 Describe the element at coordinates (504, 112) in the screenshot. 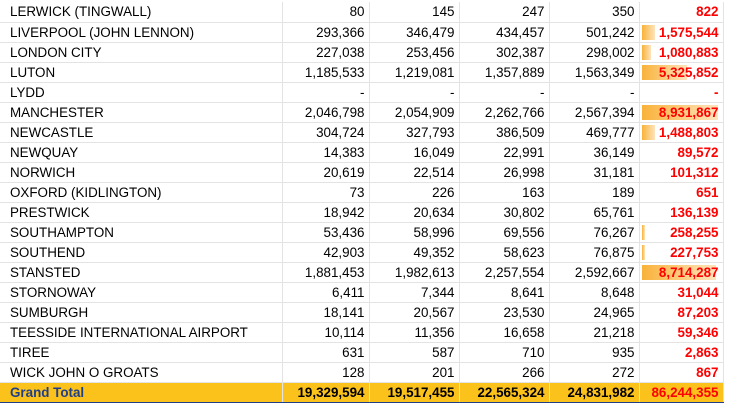

I see `value-cell-3: 2,262,766` at that location.